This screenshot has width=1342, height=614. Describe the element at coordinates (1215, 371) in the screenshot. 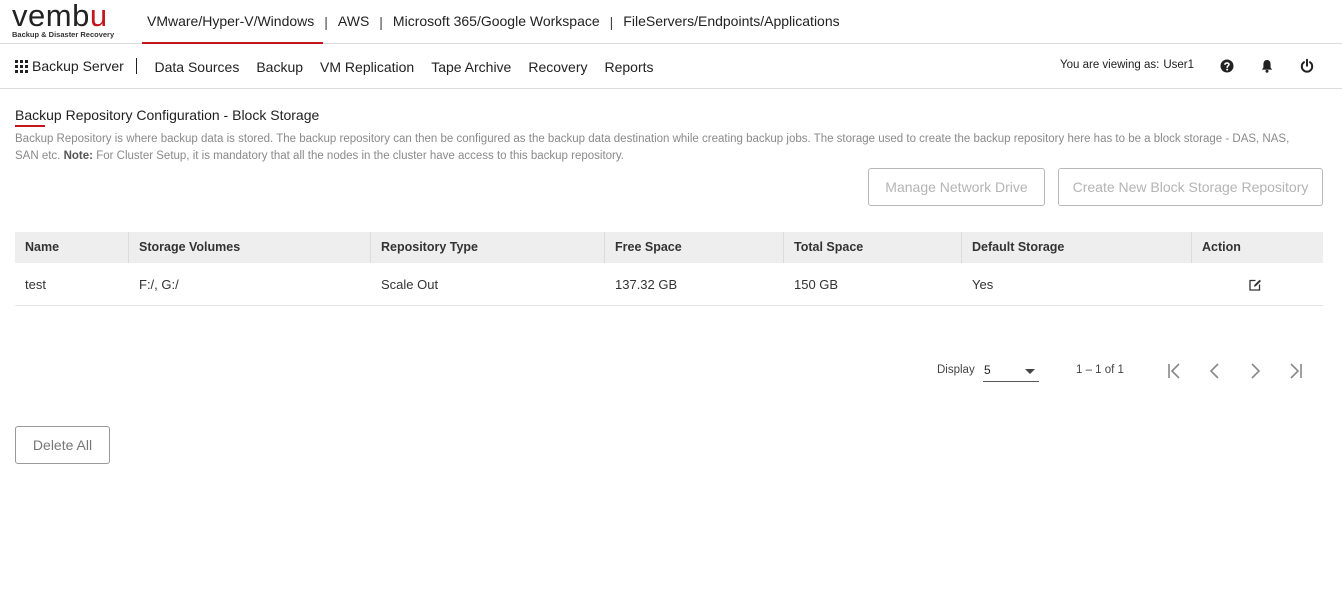

I see `previous-page-icon` at that location.